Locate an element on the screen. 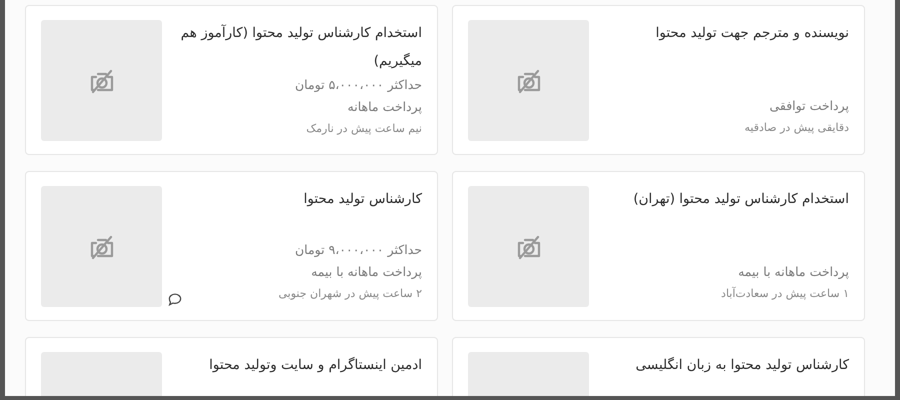 Image resolution: width=900 pixels, height=400 pixels. listing-title: کارشناس تولید محتوا به زبان انگلیسی is located at coordinates (741, 365).